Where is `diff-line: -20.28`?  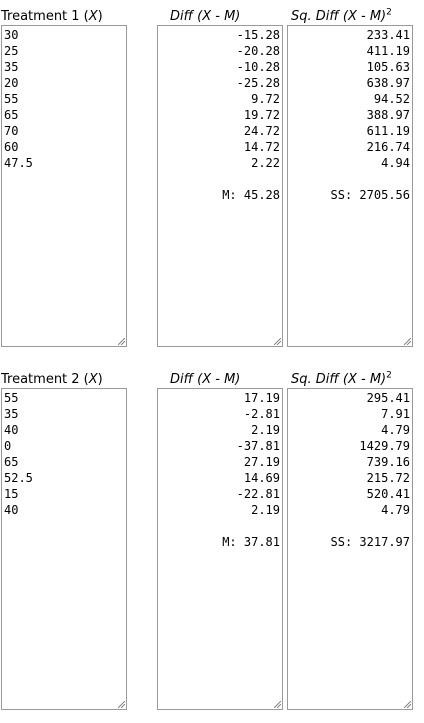 diff-line: -20.28 is located at coordinates (258, 51).